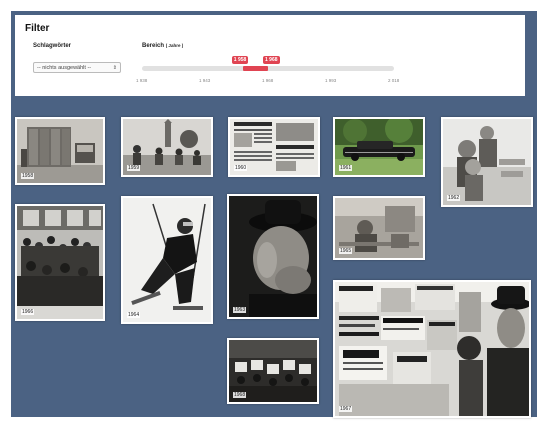 This screenshot has height=421, width=541. I want to click on photo-1965-image: 1965, so click(379, 228).